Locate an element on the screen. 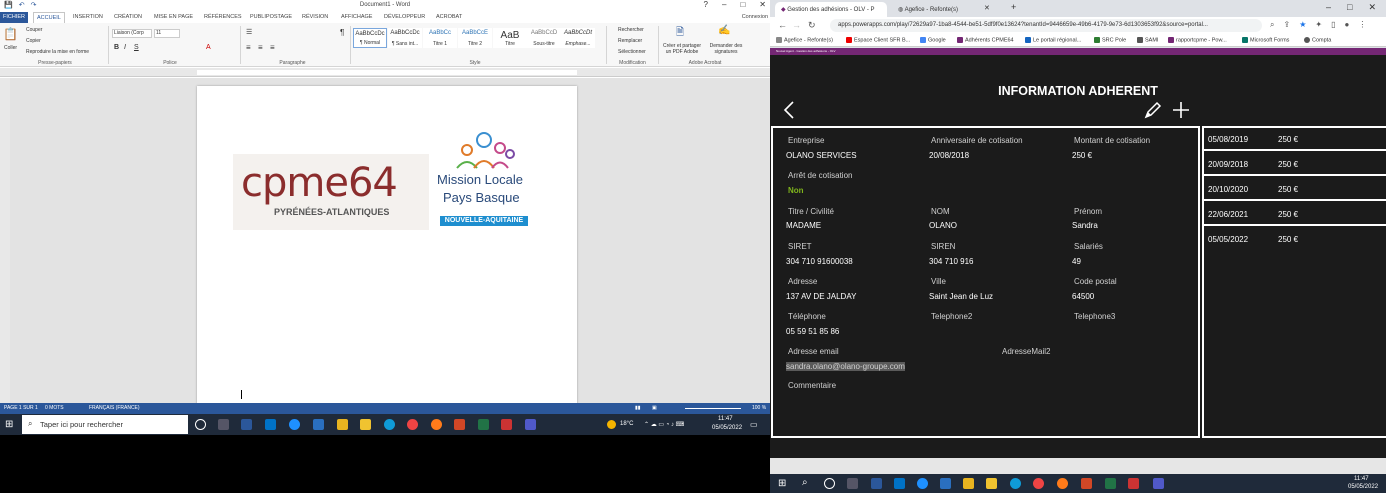 This screenshot has width=1386, height=493. horizontal-ruler is located at coordinates (385, 72).